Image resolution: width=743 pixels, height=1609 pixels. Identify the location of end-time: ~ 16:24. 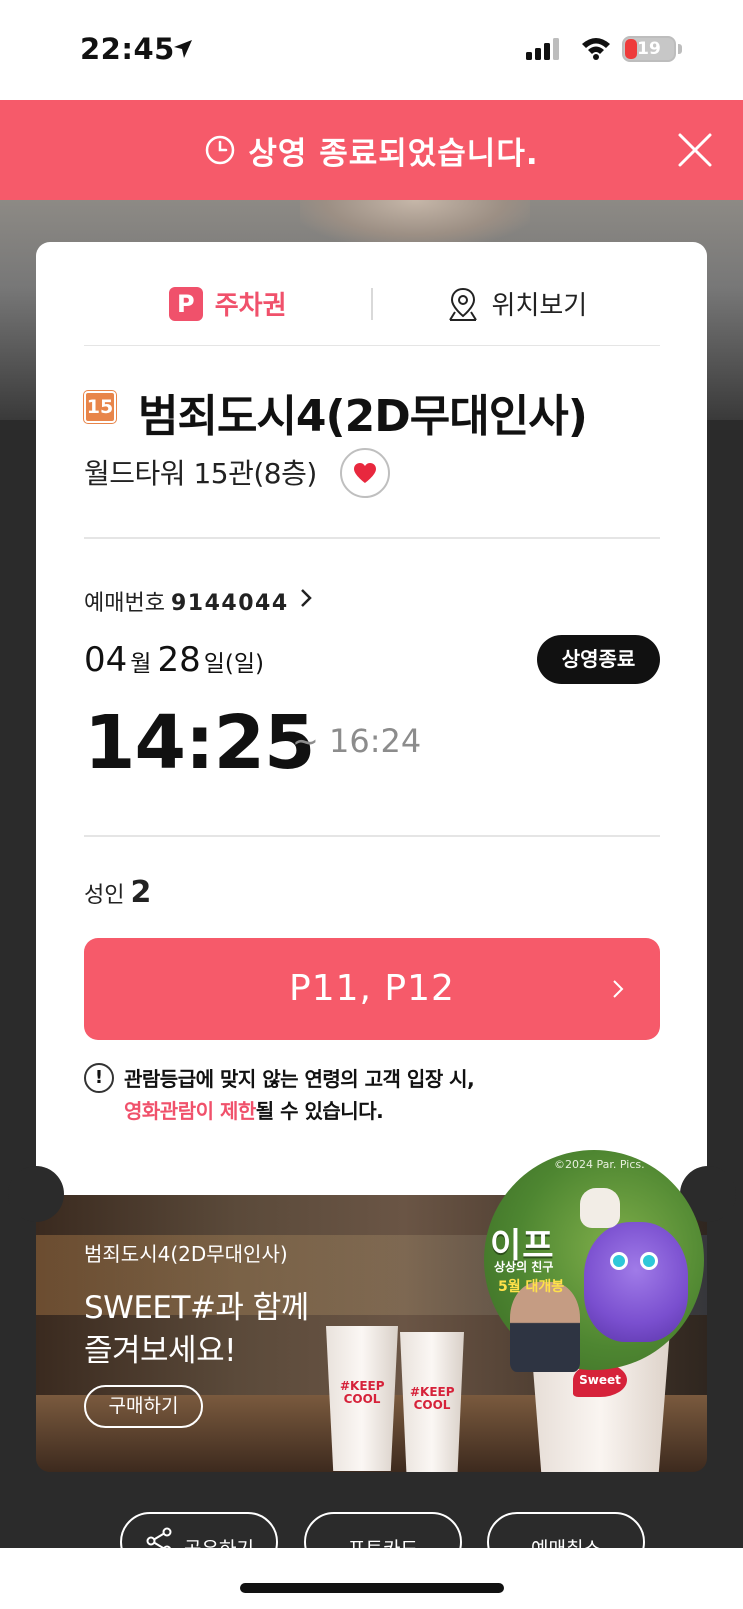
(357, 741).